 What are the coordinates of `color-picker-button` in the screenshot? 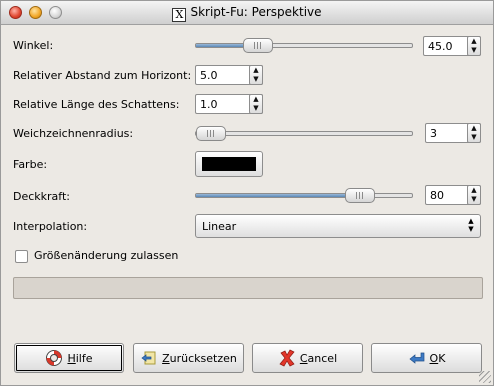 It's located at (229, 164).